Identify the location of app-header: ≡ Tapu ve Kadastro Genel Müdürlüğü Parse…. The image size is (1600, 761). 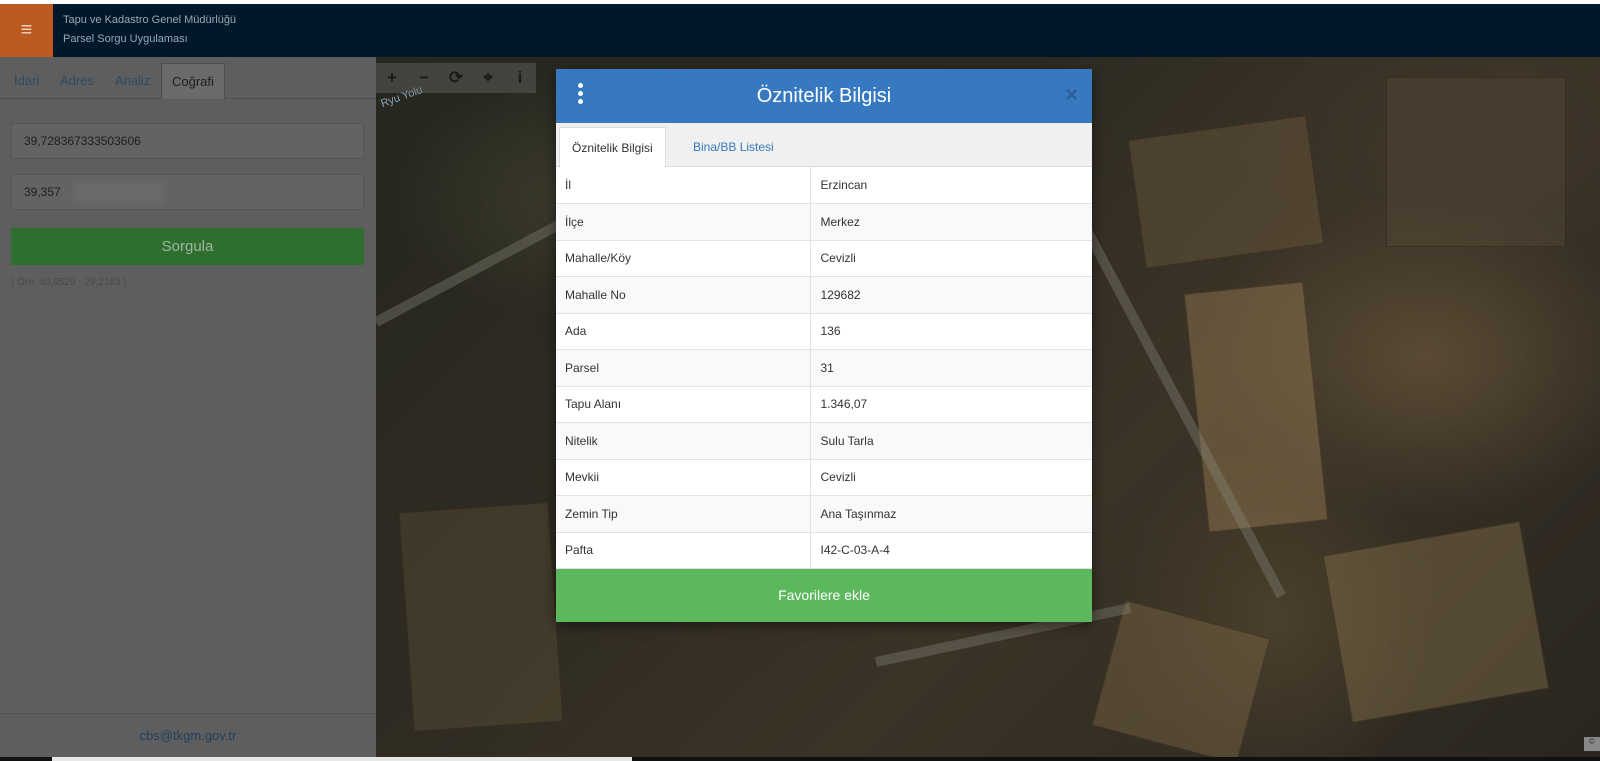
(800, 30).